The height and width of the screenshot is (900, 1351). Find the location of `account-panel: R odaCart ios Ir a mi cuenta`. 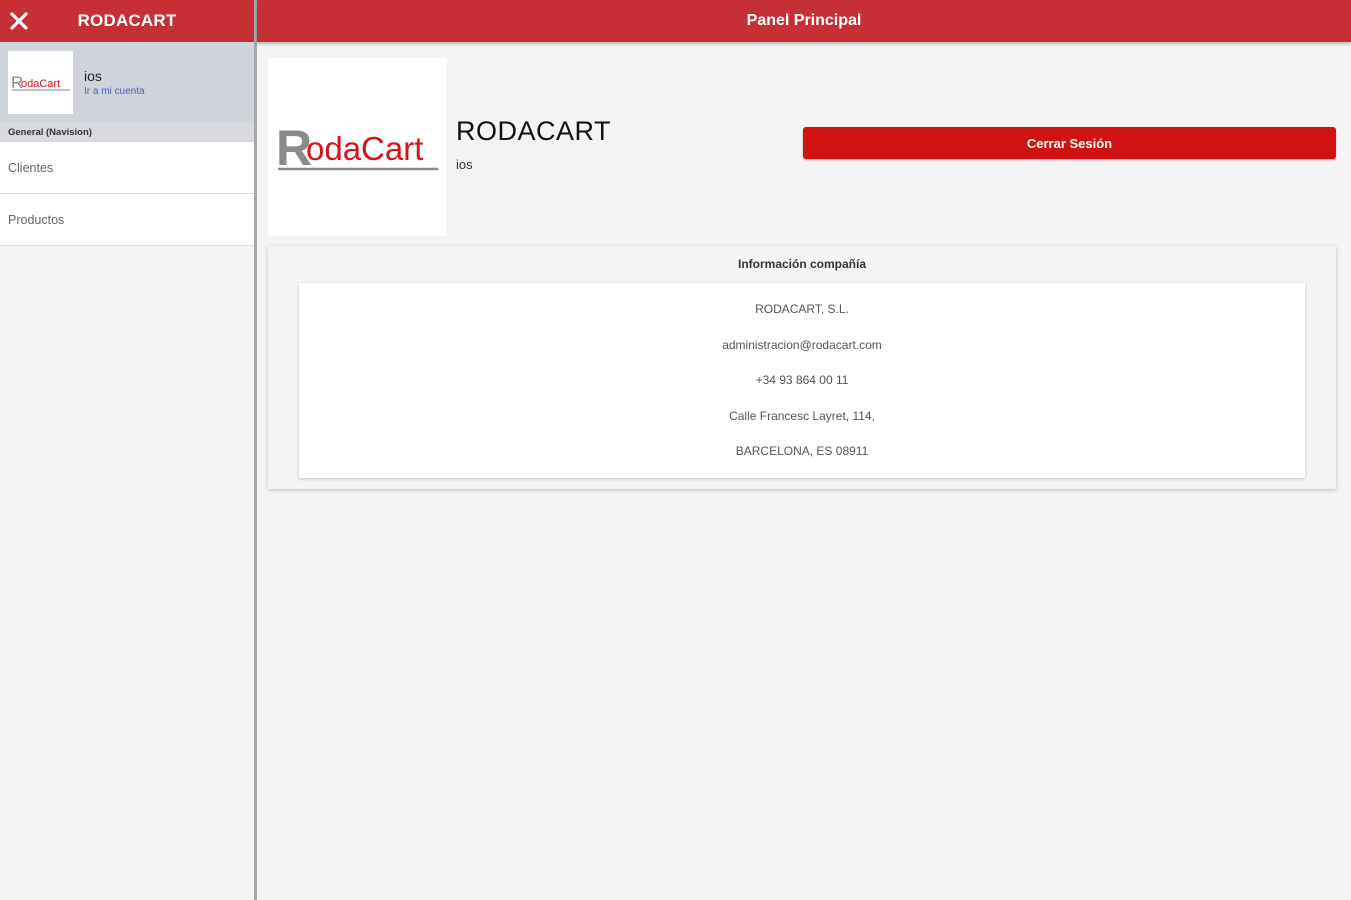

account-panel: R odaCart ios Ir a mi cuenta is located at coordinates (127, 82).